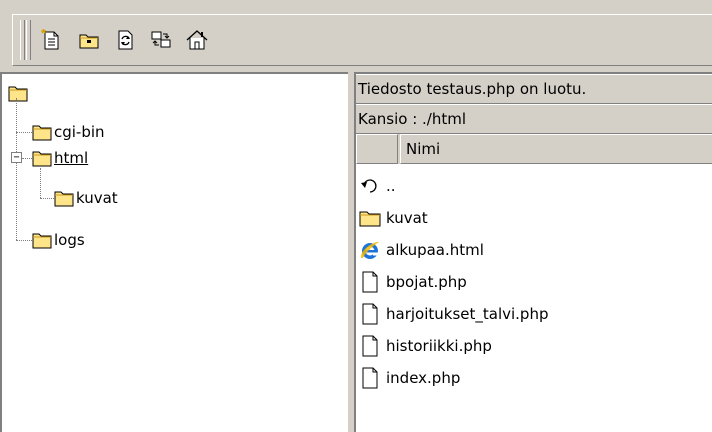  I want to click on up-arrow-icon, so click(370, 186).